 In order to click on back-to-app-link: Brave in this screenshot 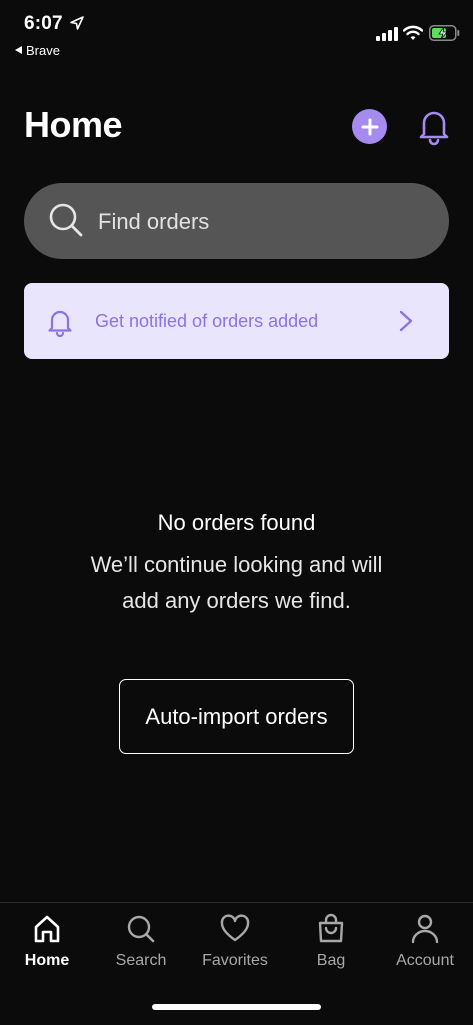, I will do `click(37, 50)`.